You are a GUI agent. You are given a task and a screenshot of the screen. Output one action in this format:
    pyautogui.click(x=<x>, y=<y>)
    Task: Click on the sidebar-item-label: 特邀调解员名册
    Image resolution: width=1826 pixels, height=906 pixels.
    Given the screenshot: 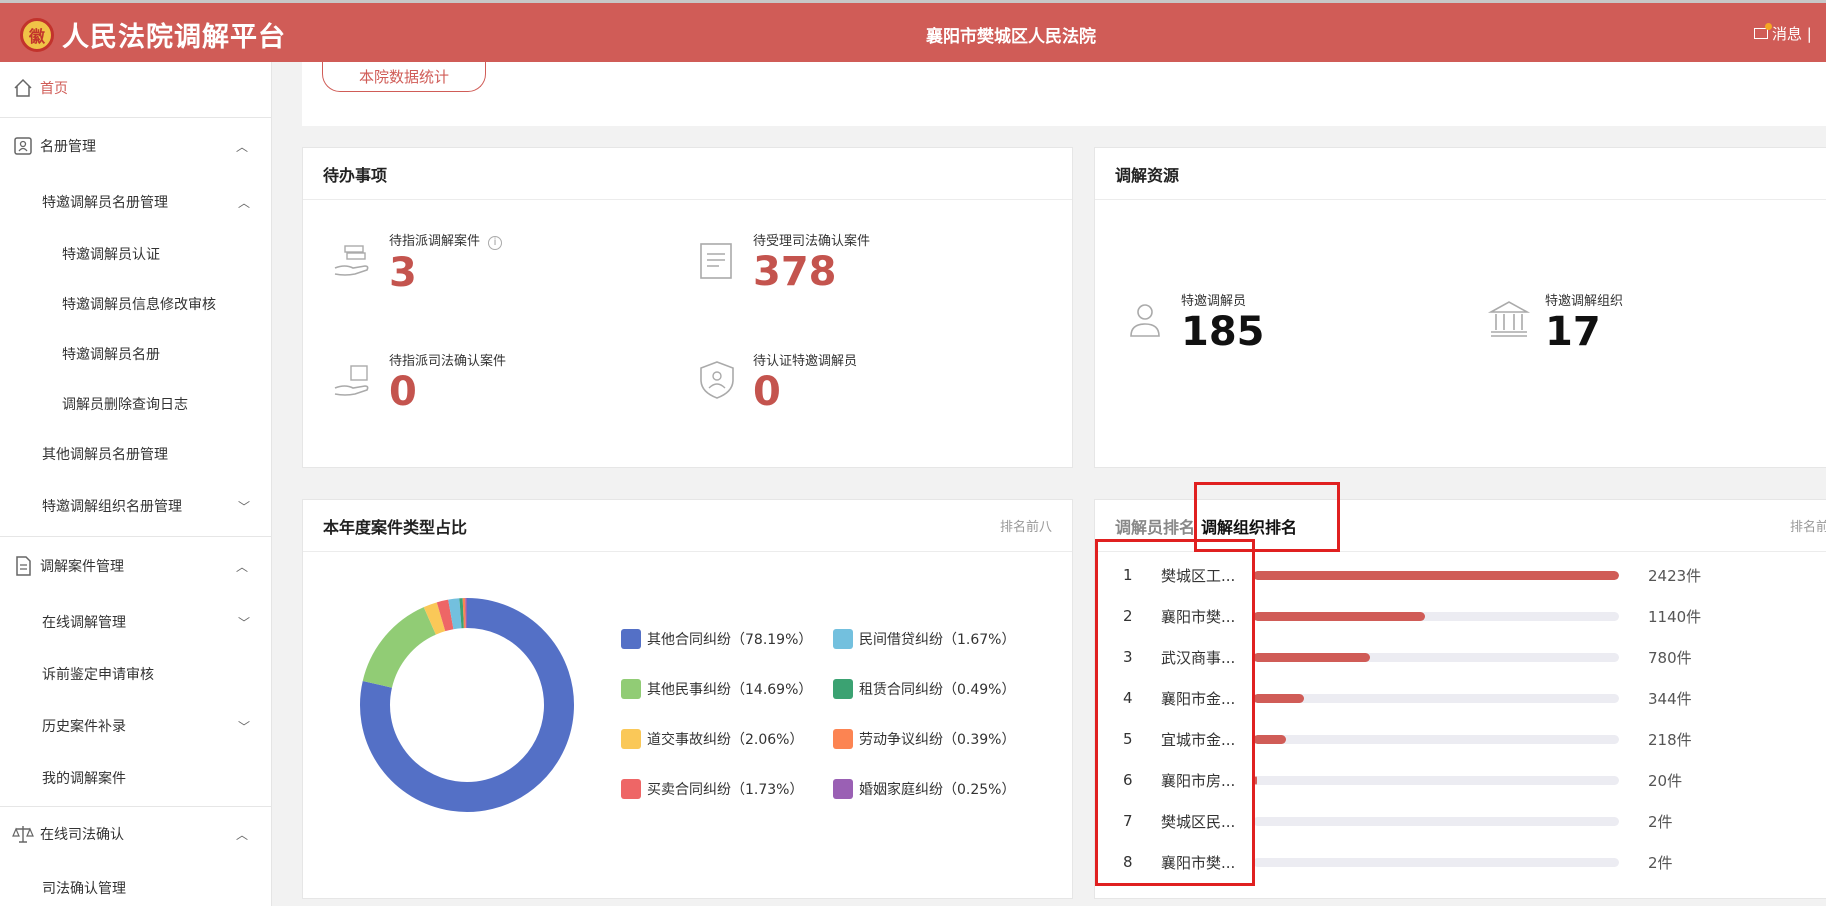 What is the action you would take?
    pyautogui.click(x=111, y=355)
    